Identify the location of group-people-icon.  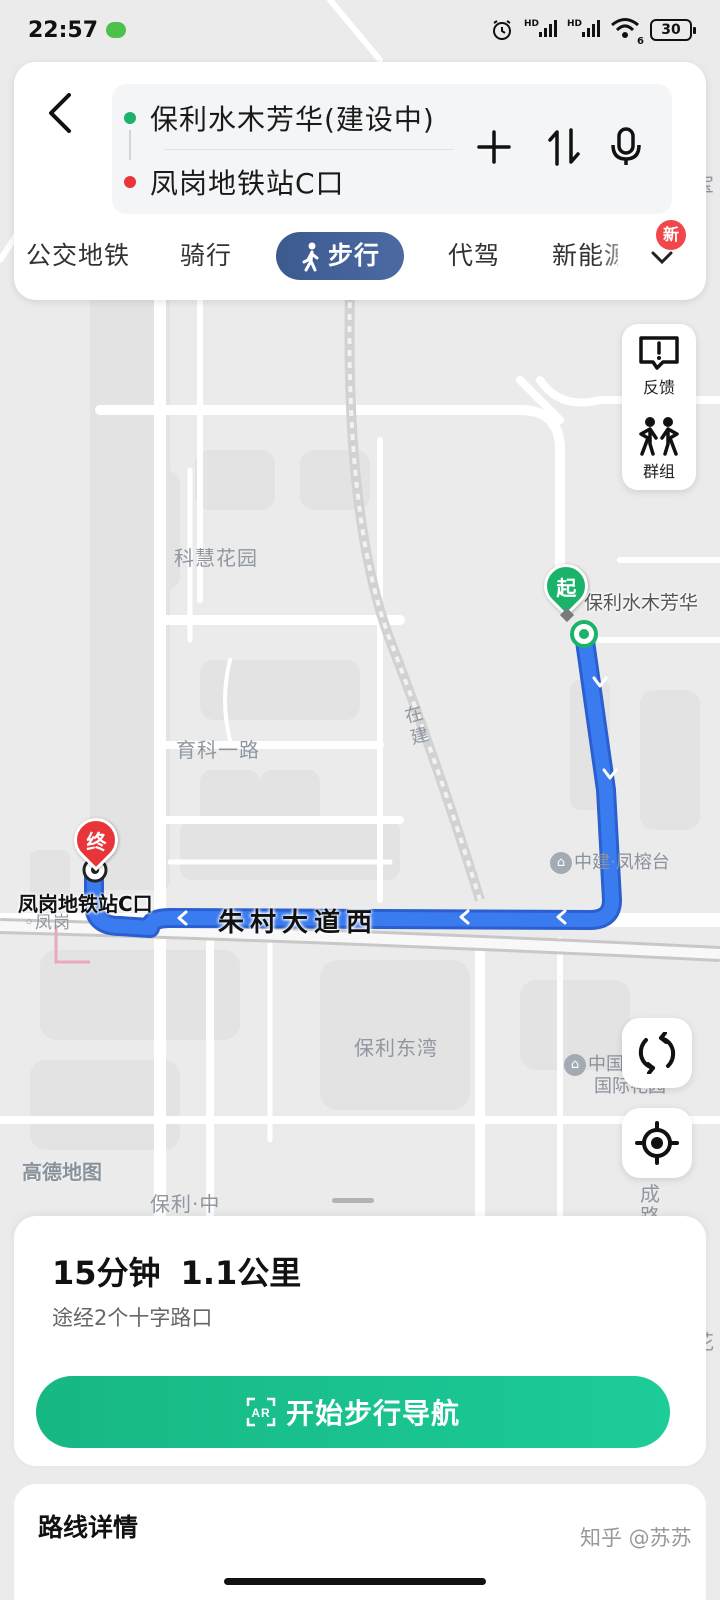
(659, 436).